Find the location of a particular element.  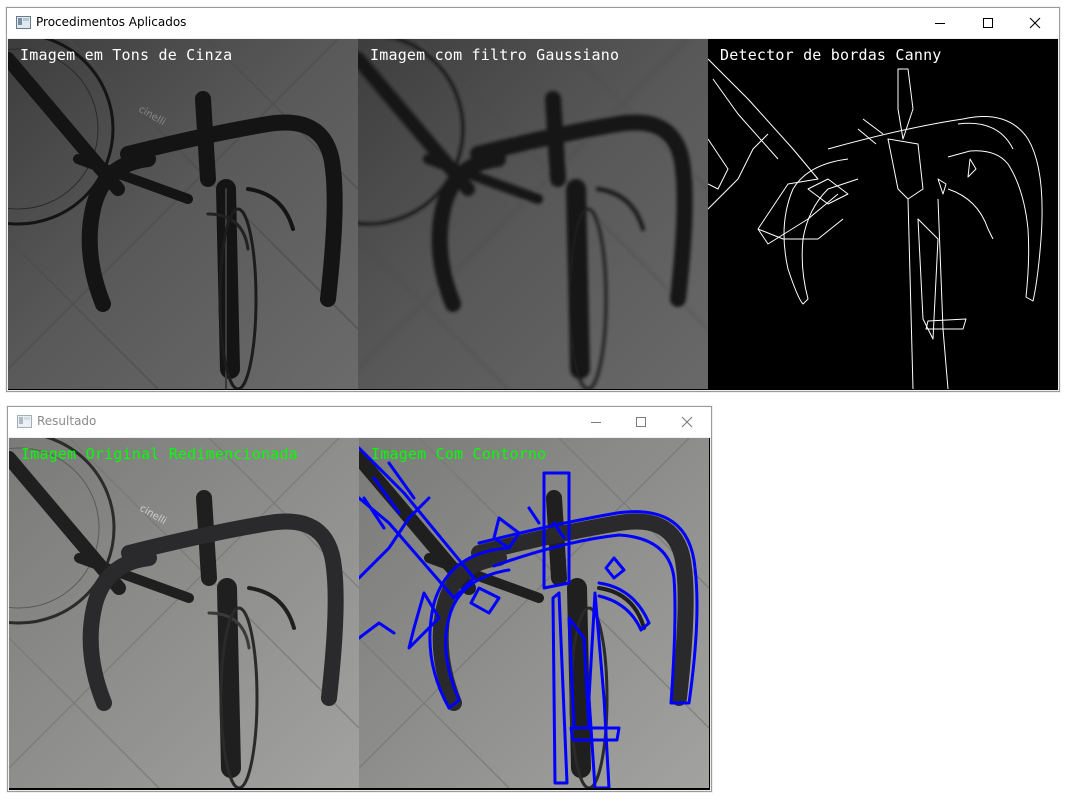

canny-image-panel: Detector de bordas Canny is located at coordinates (883, 214).